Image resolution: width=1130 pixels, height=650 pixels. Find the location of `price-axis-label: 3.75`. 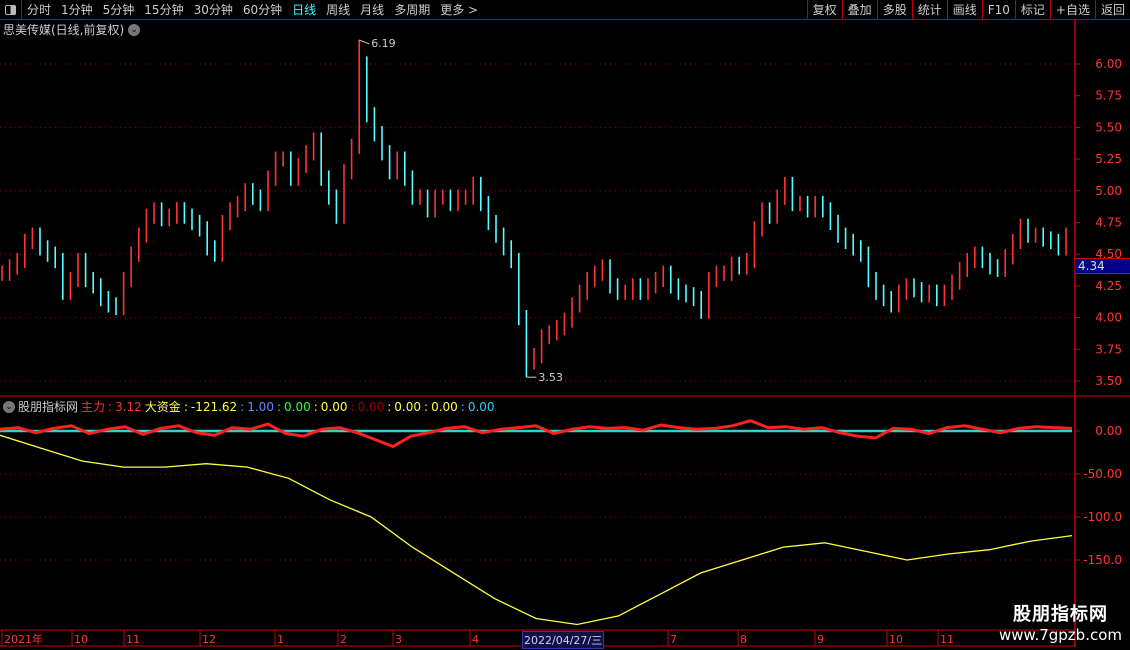

price-axis-label: 3.75 is located at coordinates (1108, 349).